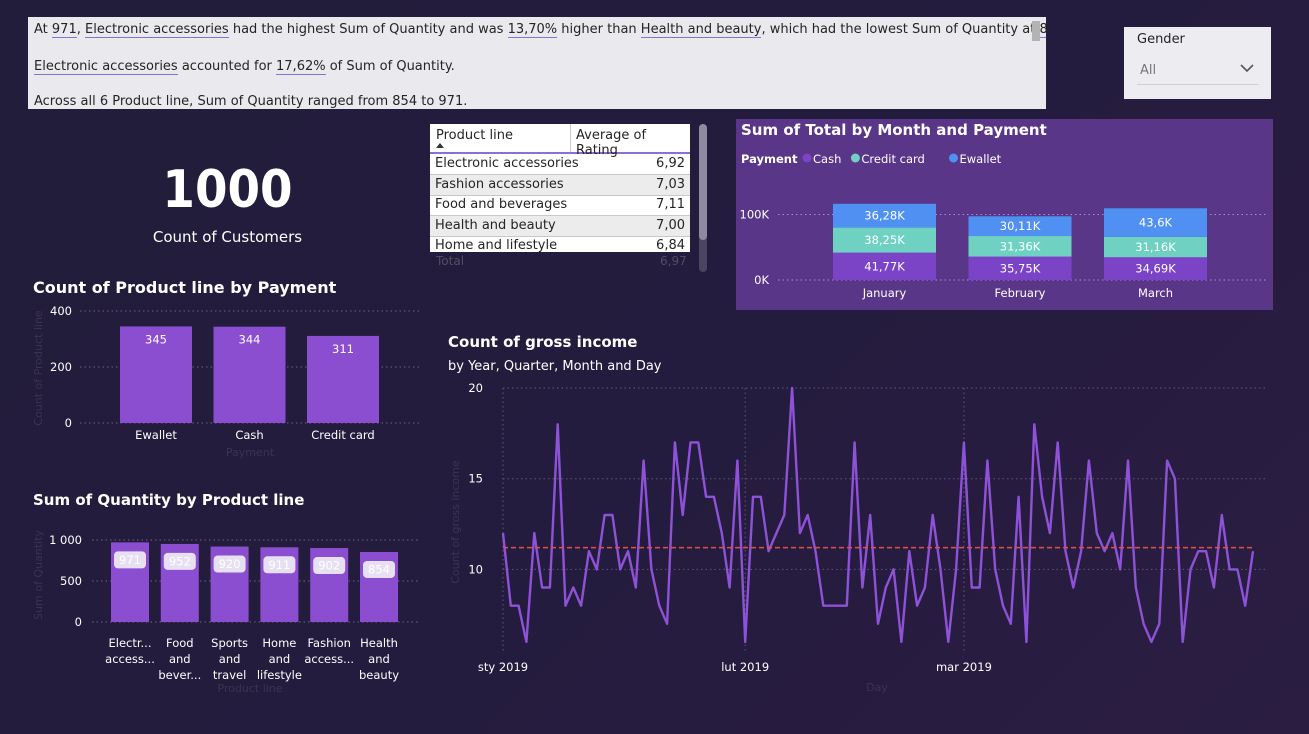 This screenshot has height=734, width=1309. I want to click on data-label: 920, so click(230, 564).